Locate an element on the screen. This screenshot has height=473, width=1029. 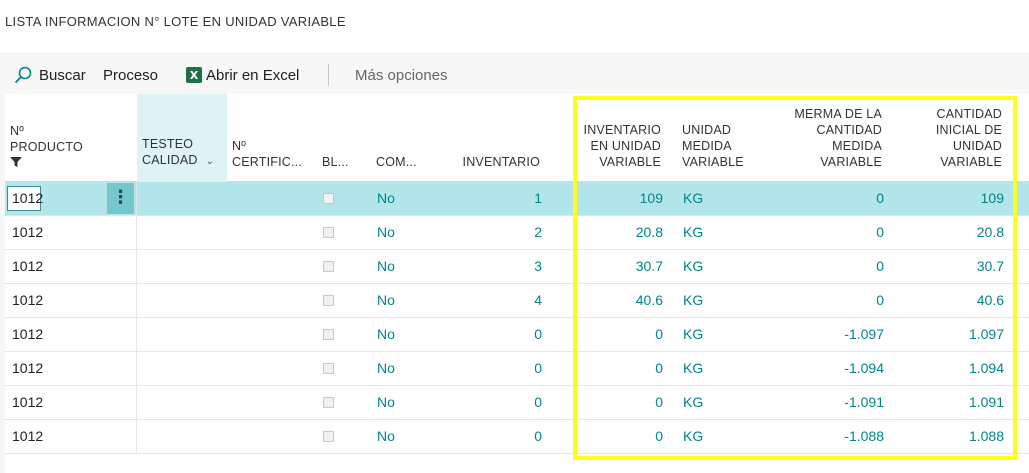
more-options-button: Más opciones is located at coordinates (401, 75).